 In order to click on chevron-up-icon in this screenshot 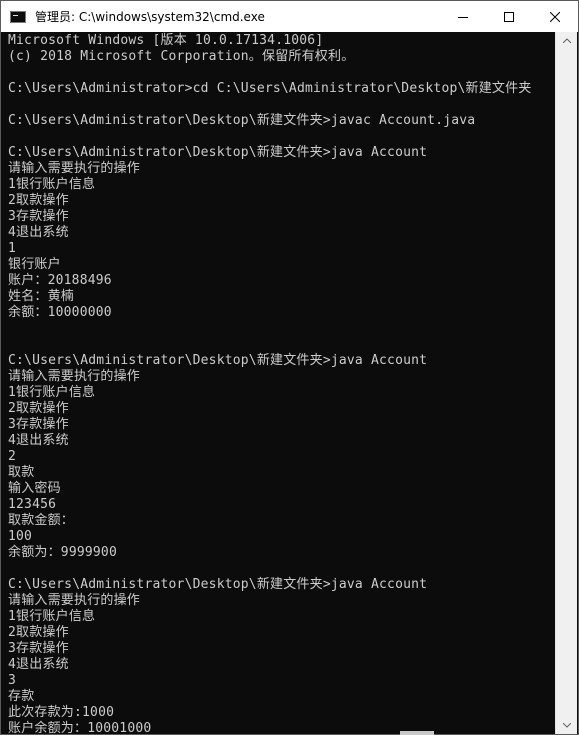, I will do `click(566, 40)`.